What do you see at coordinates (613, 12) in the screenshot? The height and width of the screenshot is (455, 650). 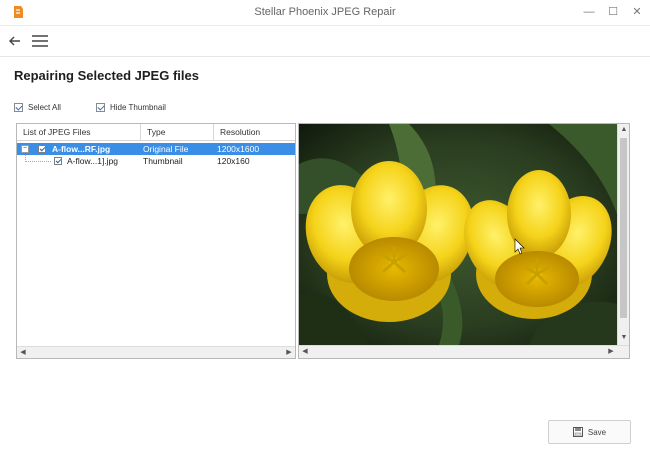 I see `maximize-button: ☐` at bounding box center [613, 12].